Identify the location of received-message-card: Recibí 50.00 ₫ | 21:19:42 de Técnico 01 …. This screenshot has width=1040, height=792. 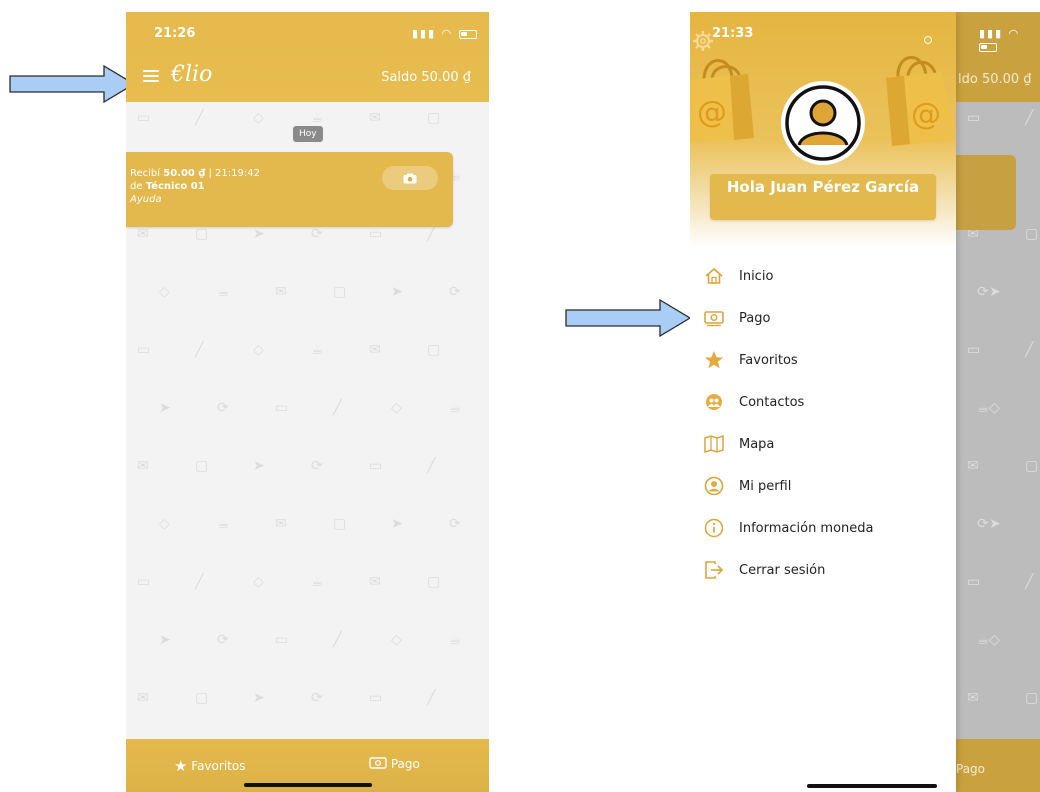
(289, 189).